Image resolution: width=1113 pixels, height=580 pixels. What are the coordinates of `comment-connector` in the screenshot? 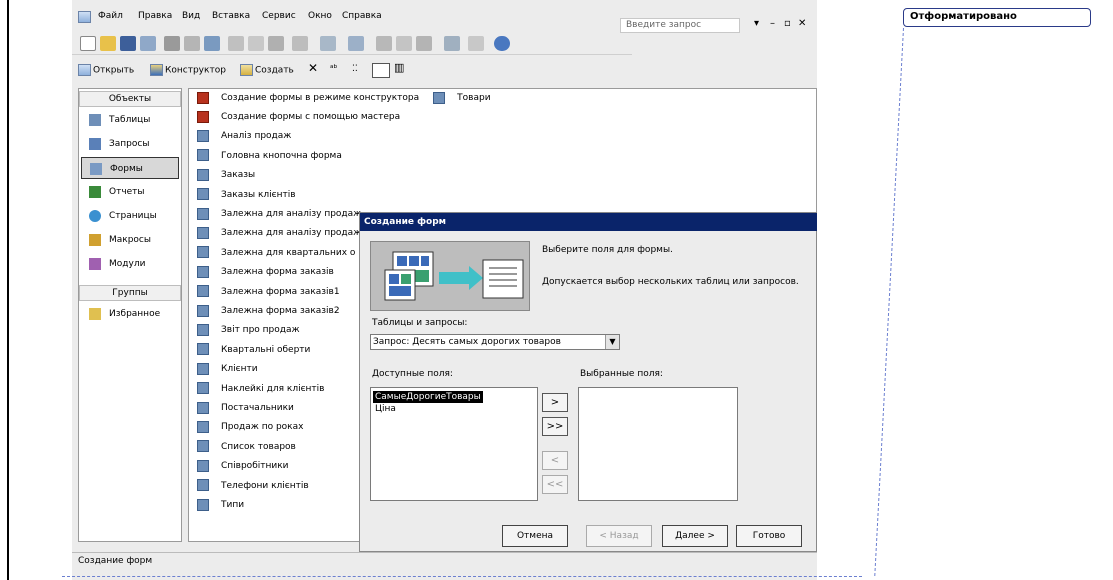 It's located at (889, 302).